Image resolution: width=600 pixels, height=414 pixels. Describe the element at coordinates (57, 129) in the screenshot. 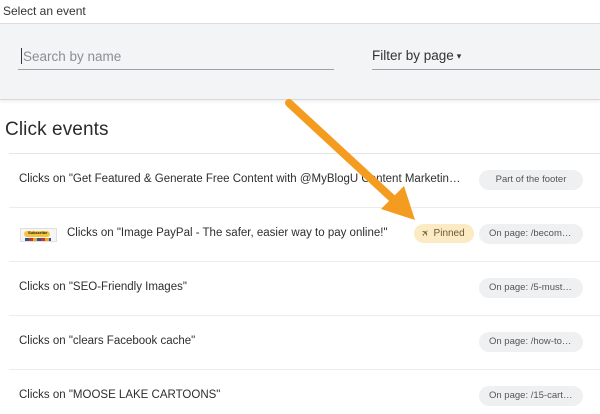

I see `section-title: Click events` at that location.